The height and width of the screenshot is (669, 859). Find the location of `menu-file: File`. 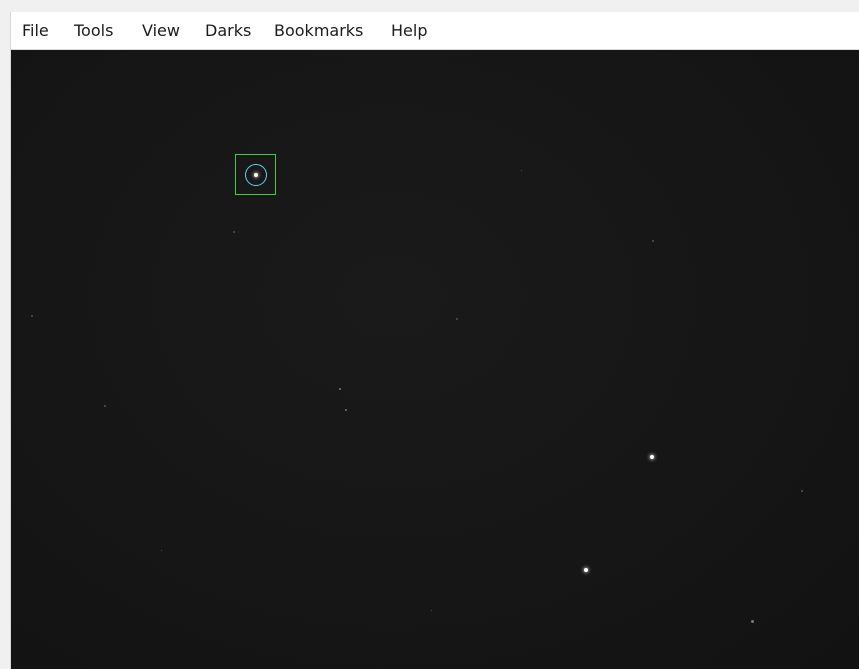

menu-file: File is located at coordinates (35, 30).